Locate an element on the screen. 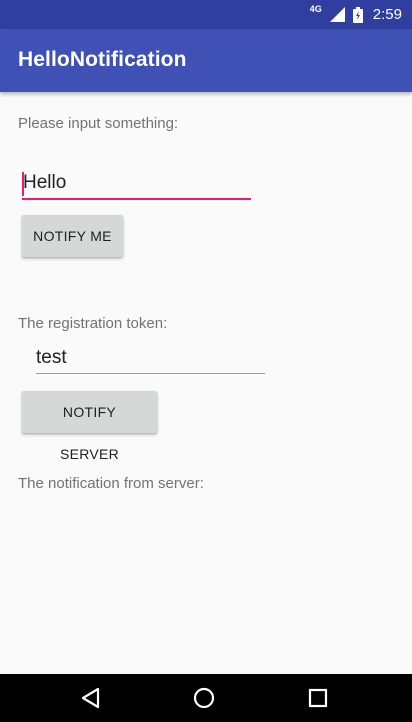 This screenshot has height=722, width=412. app-title: HelloNotification is located at coordinates (102, 59).